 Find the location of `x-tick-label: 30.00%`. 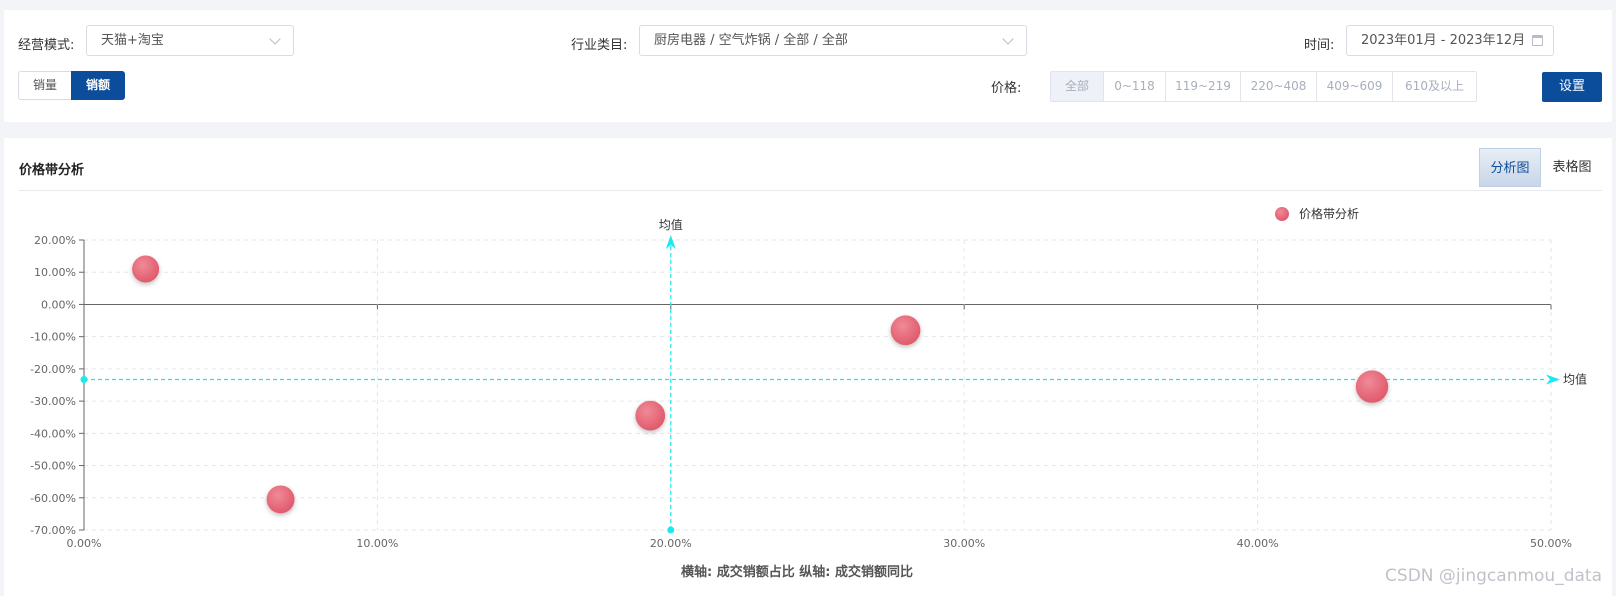

x-tick-label: 30.00% is located at coordinates (964, 543).